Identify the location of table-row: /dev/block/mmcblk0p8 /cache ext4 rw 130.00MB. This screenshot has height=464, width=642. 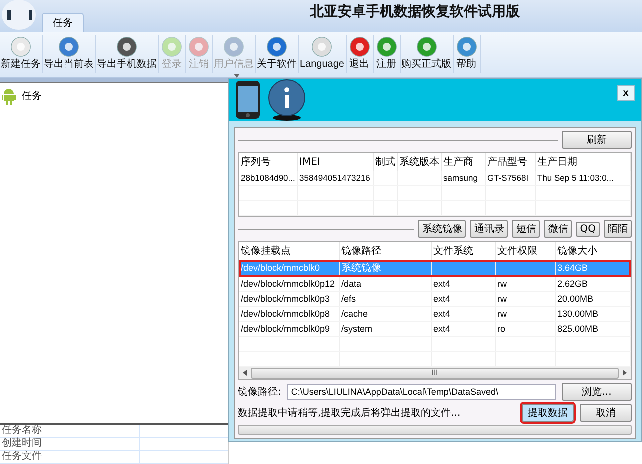
(434, 314).